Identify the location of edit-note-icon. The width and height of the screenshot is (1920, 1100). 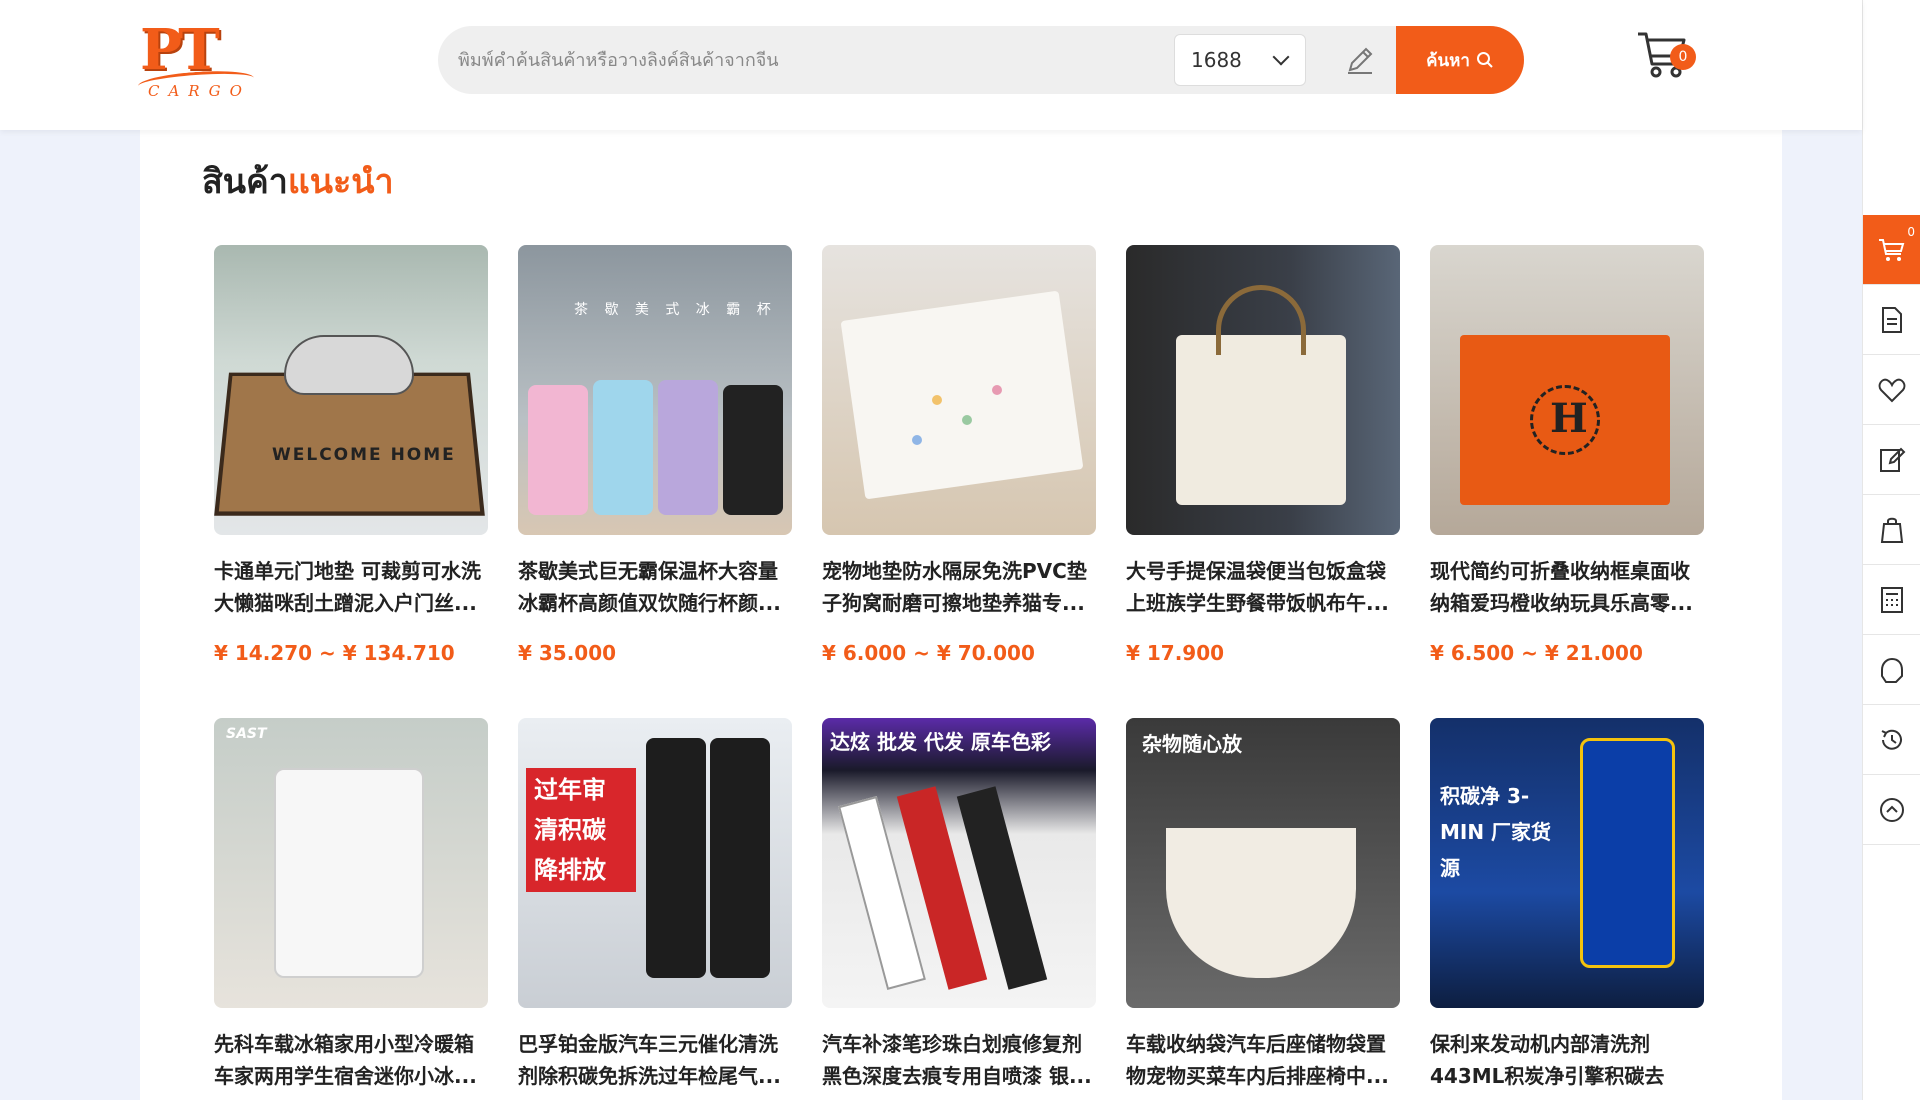
(1893, 459).